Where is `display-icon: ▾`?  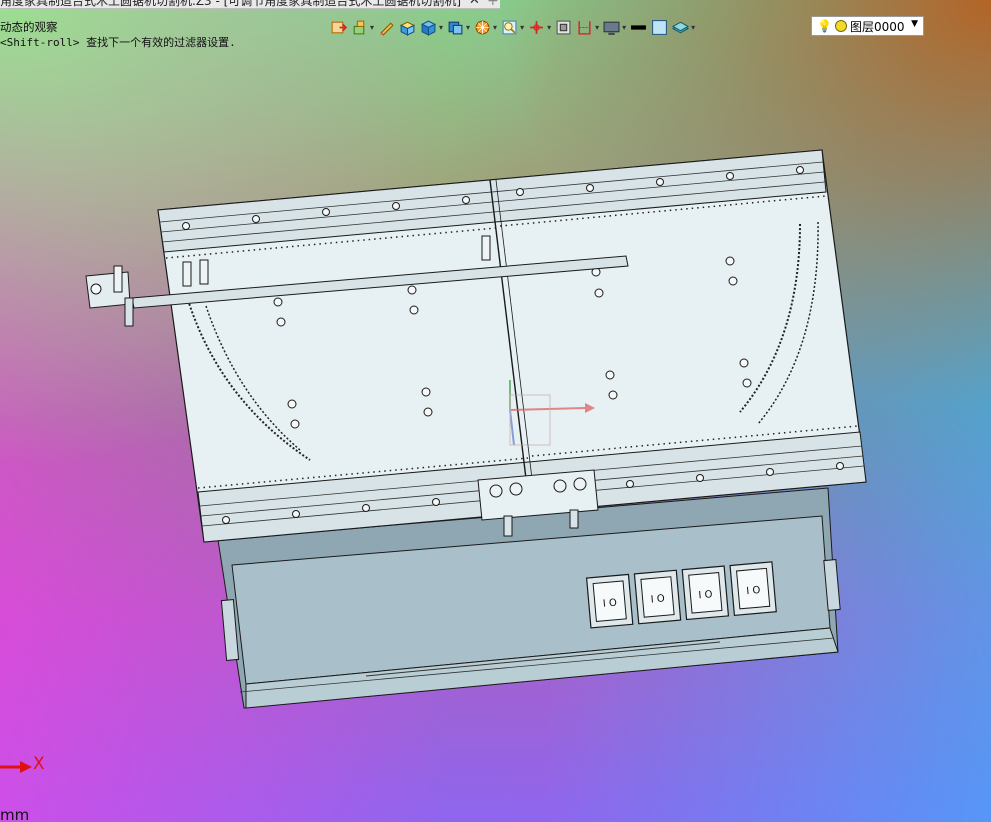 display-icon: ▾ is located at coordinates (614, 27).